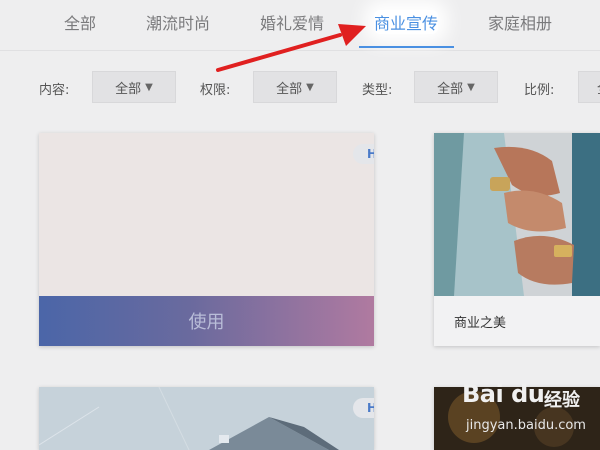 The image size is (600, 450). Describe the element at coordinates (80, 22) in the screenshot. I see `tab-all: 全部` at that location.